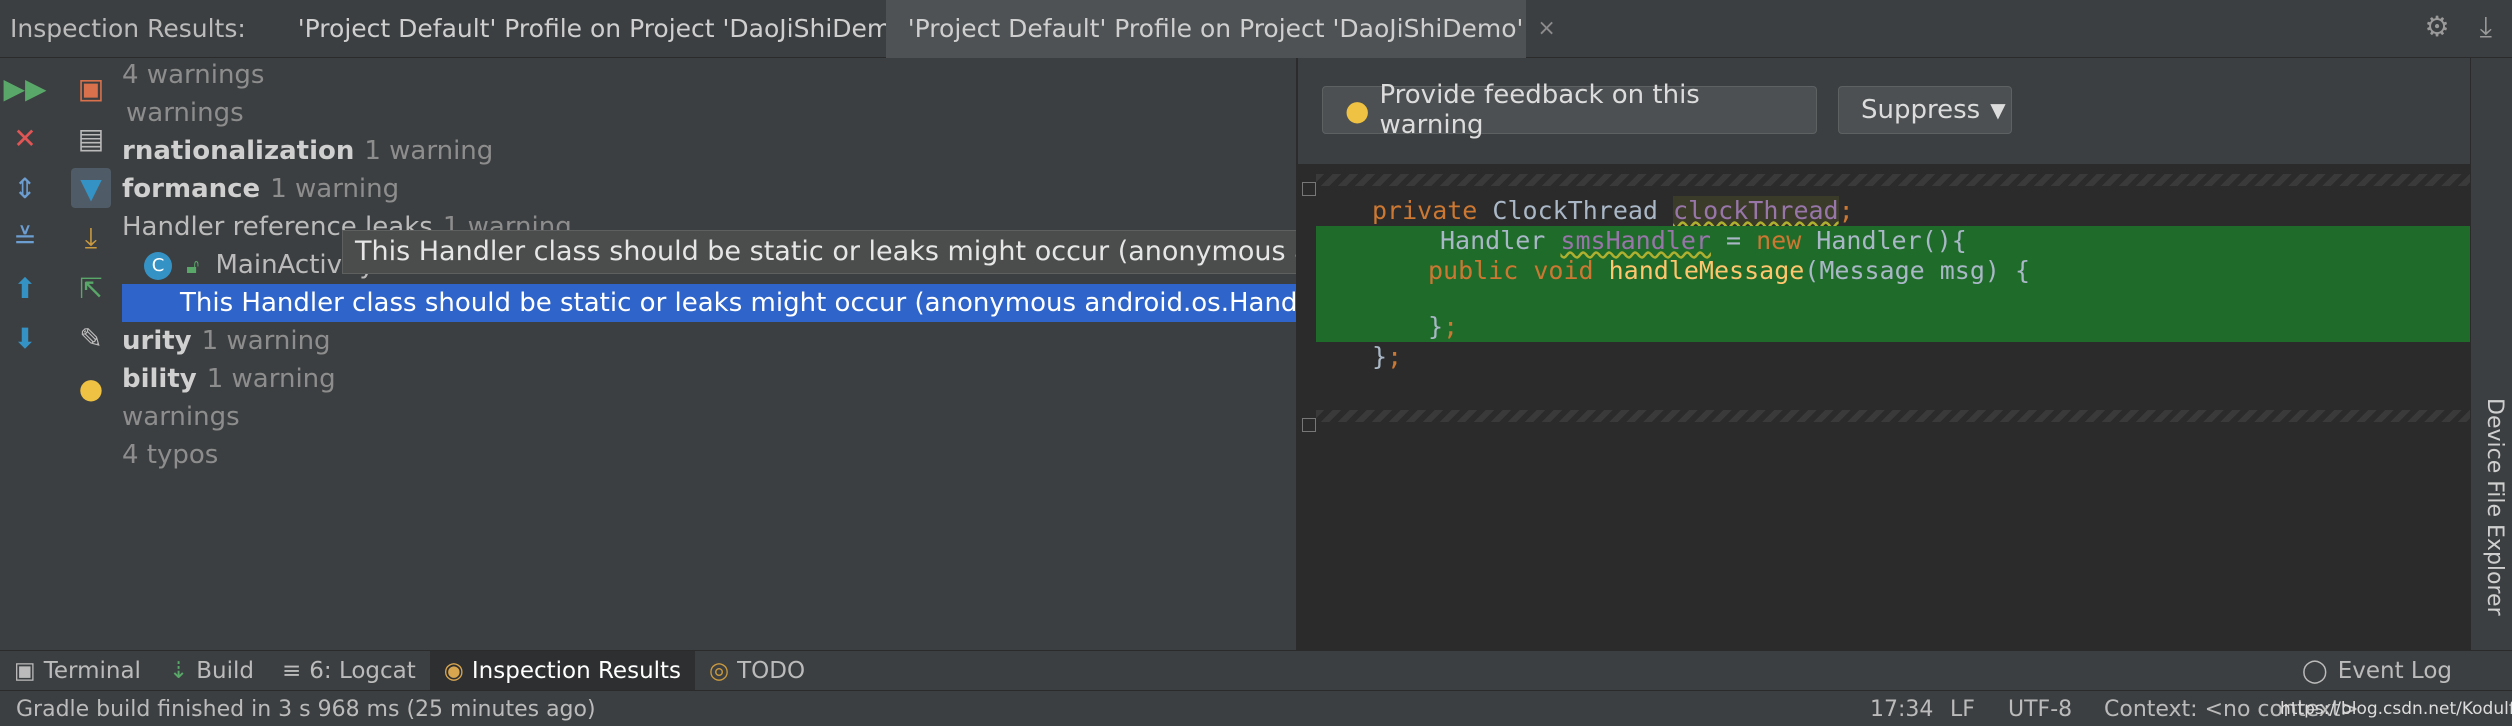 This screenshot has height=726, width=2512. What do you see at coordinates (25, 238) in the screenshot?
I see `collapse-all-icon: ≚` at bounding box center [25, 238].